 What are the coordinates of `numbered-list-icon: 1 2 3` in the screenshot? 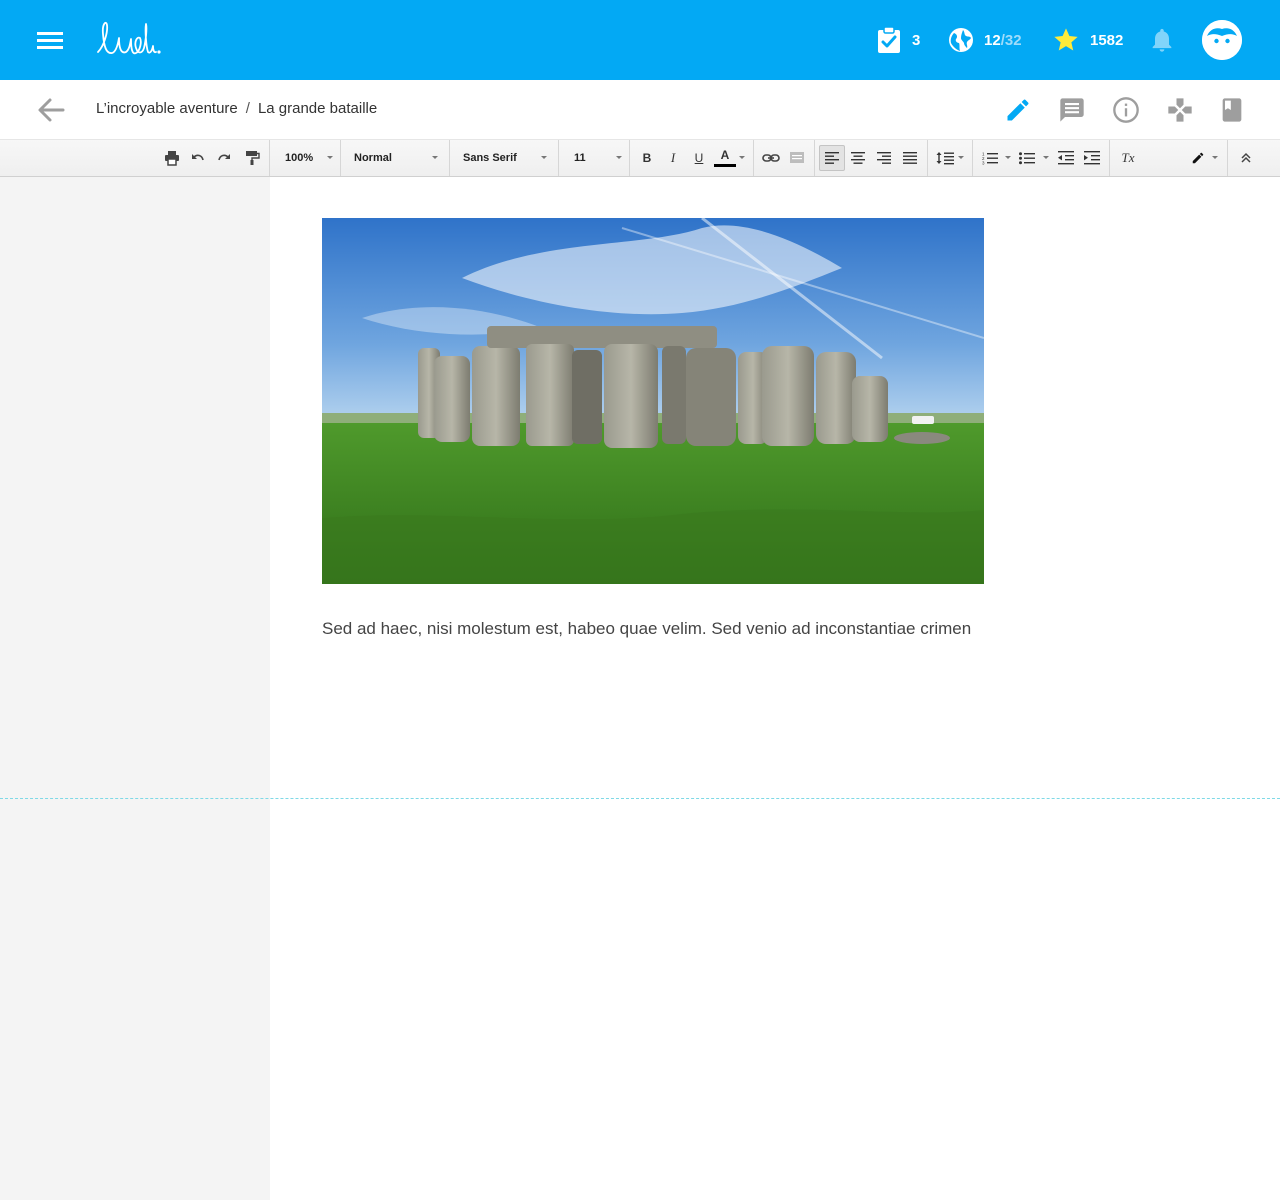 It's located at (990, 159).